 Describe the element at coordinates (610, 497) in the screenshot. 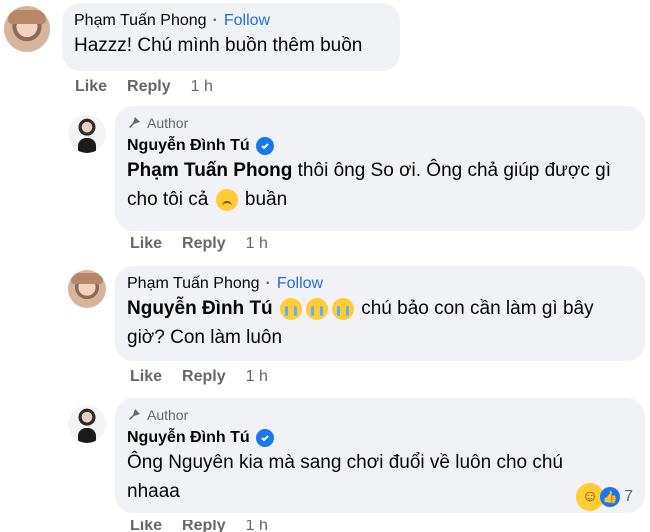

I see `like-icon: 👍` at that location.